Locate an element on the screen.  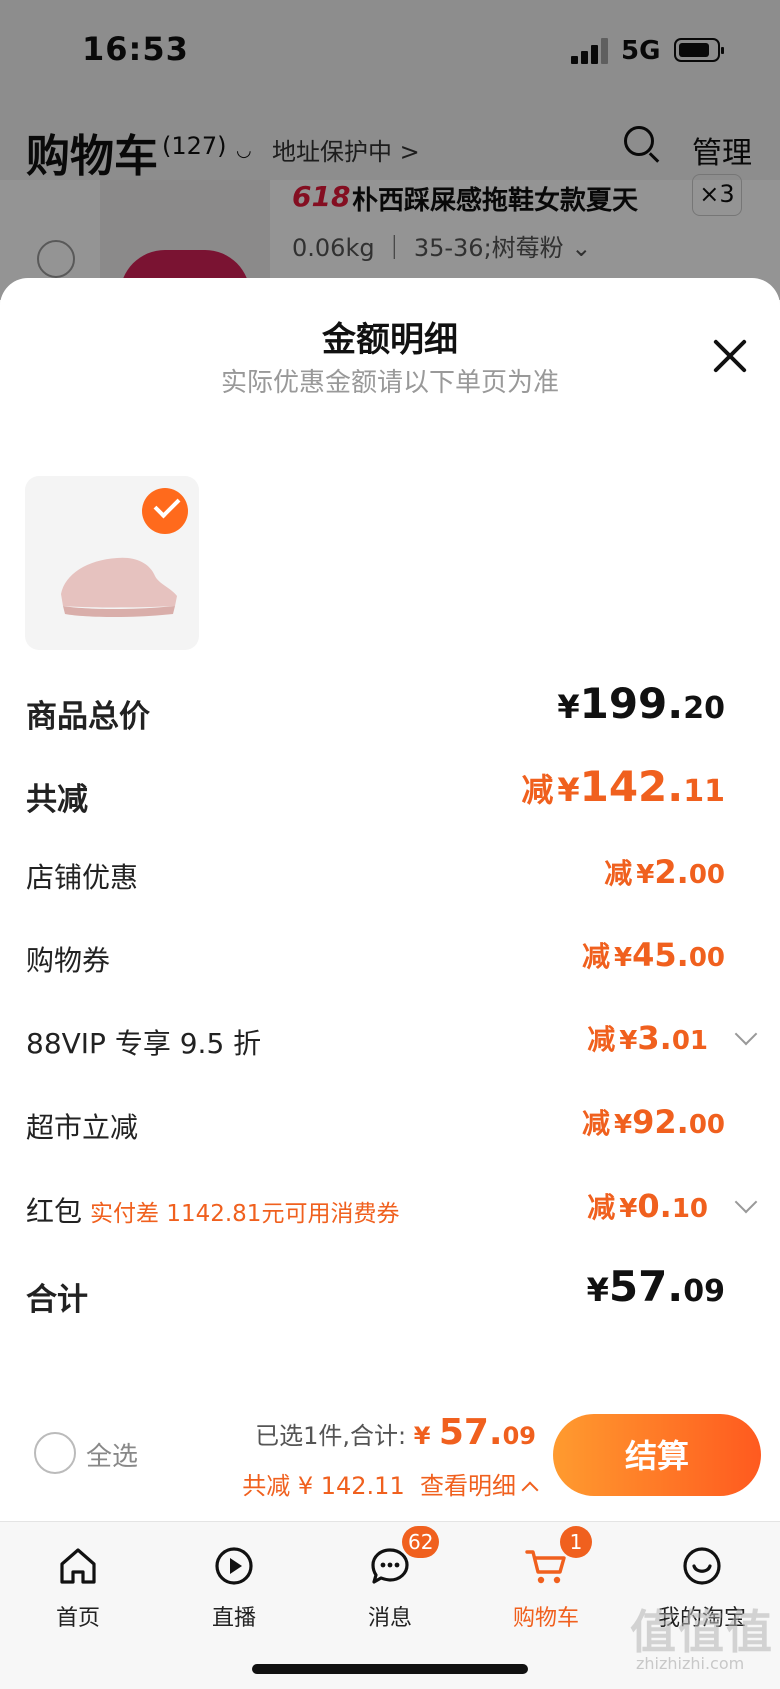
row-label: 合计 is located at coordinates (57, 1300).